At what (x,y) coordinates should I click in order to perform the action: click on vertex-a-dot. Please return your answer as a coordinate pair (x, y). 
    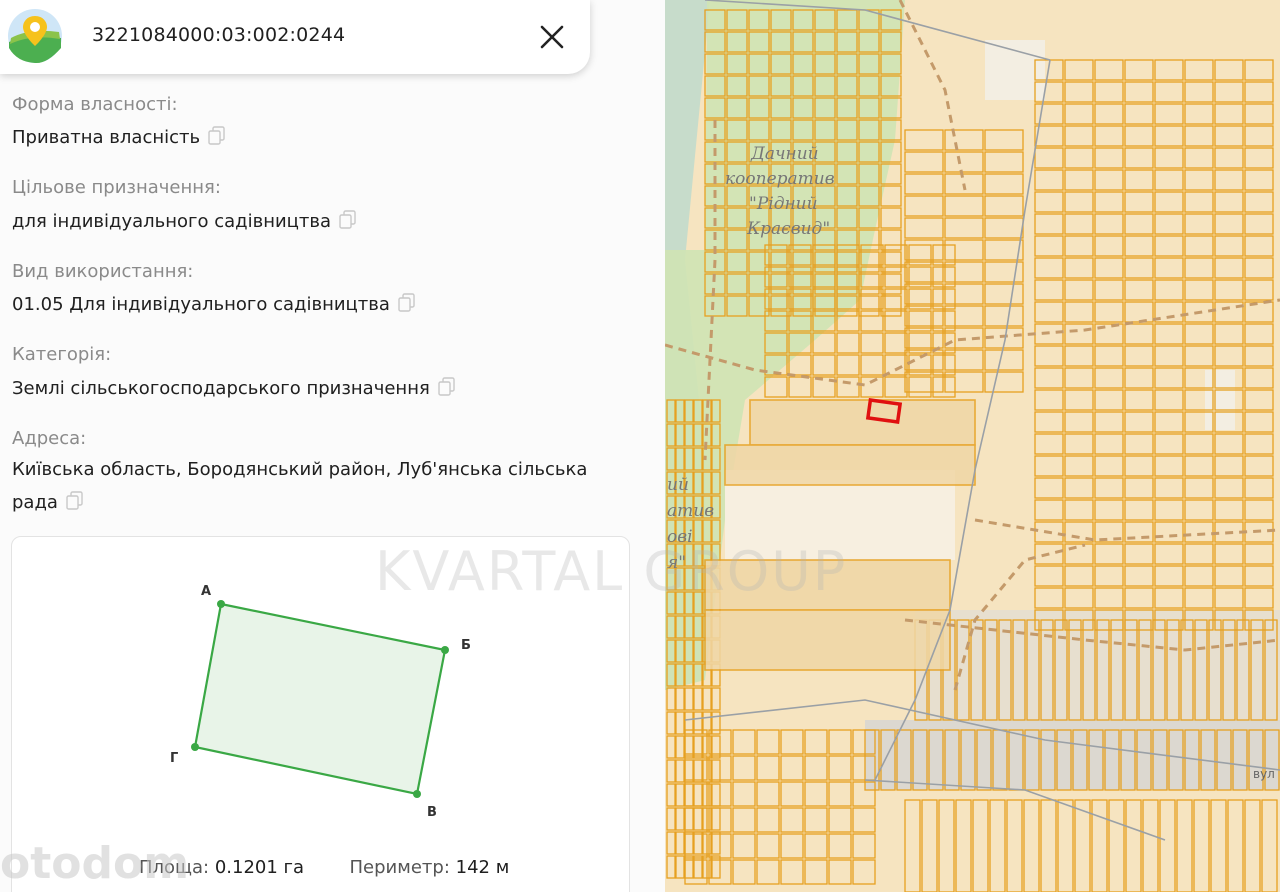
    Looking at the image, I should click on (221, 604).